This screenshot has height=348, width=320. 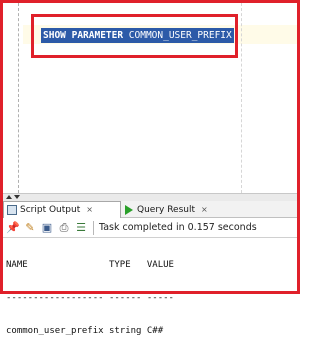 I want to click on editor-right-margin, so click(x=241, y=98).